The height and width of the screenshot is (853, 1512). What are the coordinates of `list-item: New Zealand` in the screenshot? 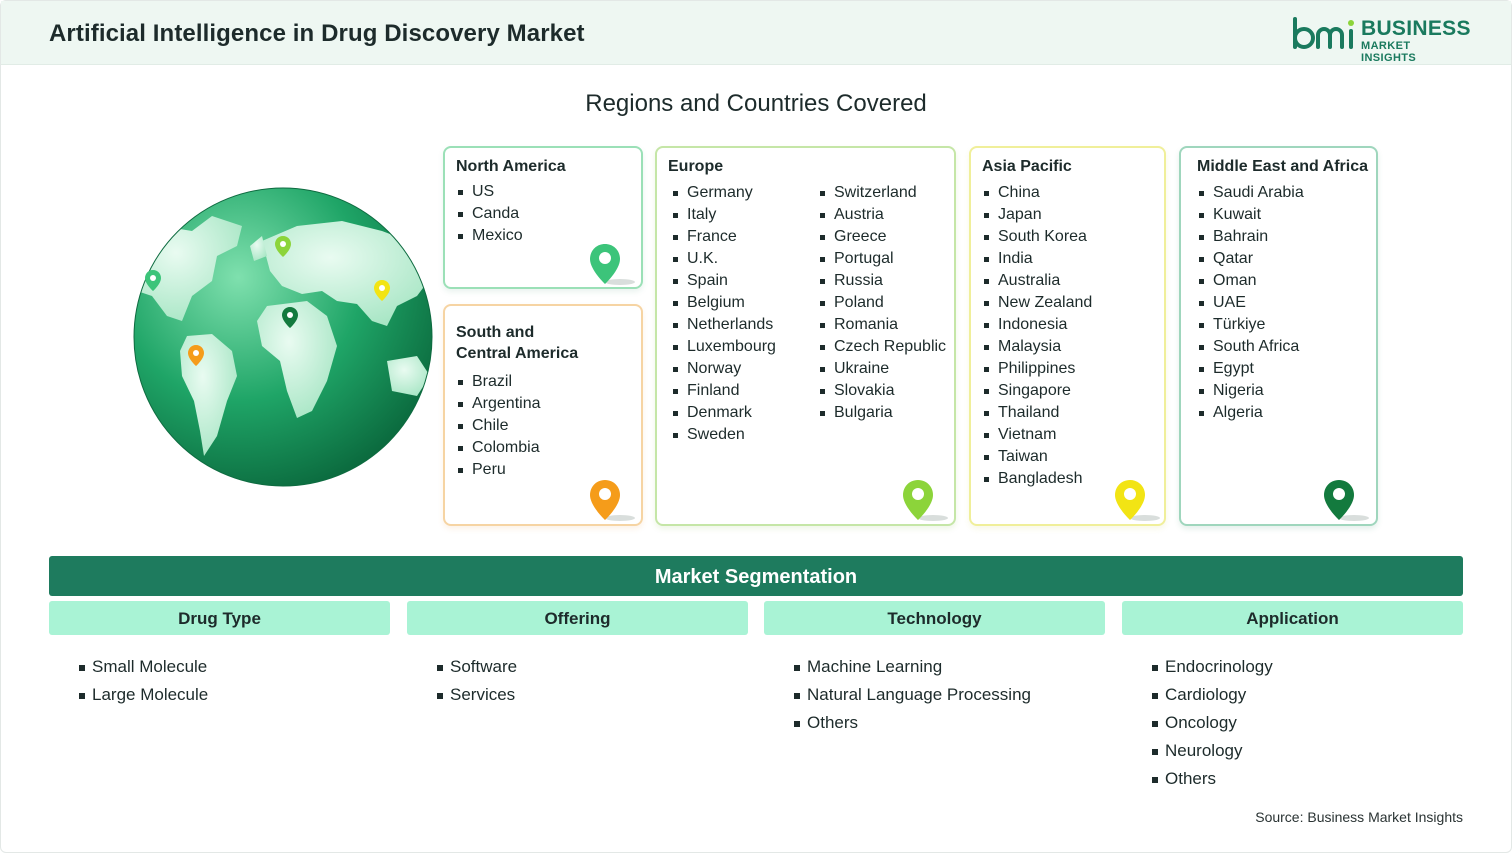 It's located at (1037, 303).